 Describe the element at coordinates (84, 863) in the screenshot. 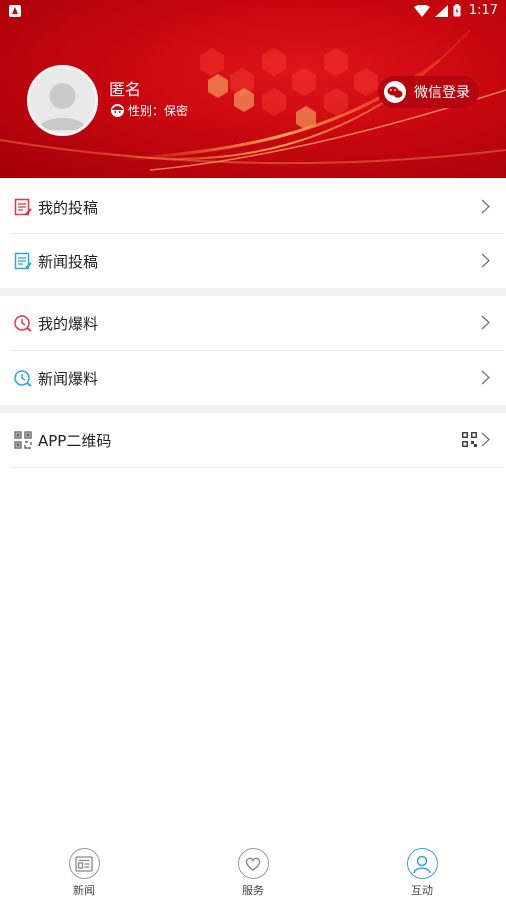

I see `newspaper-icon` at that location.